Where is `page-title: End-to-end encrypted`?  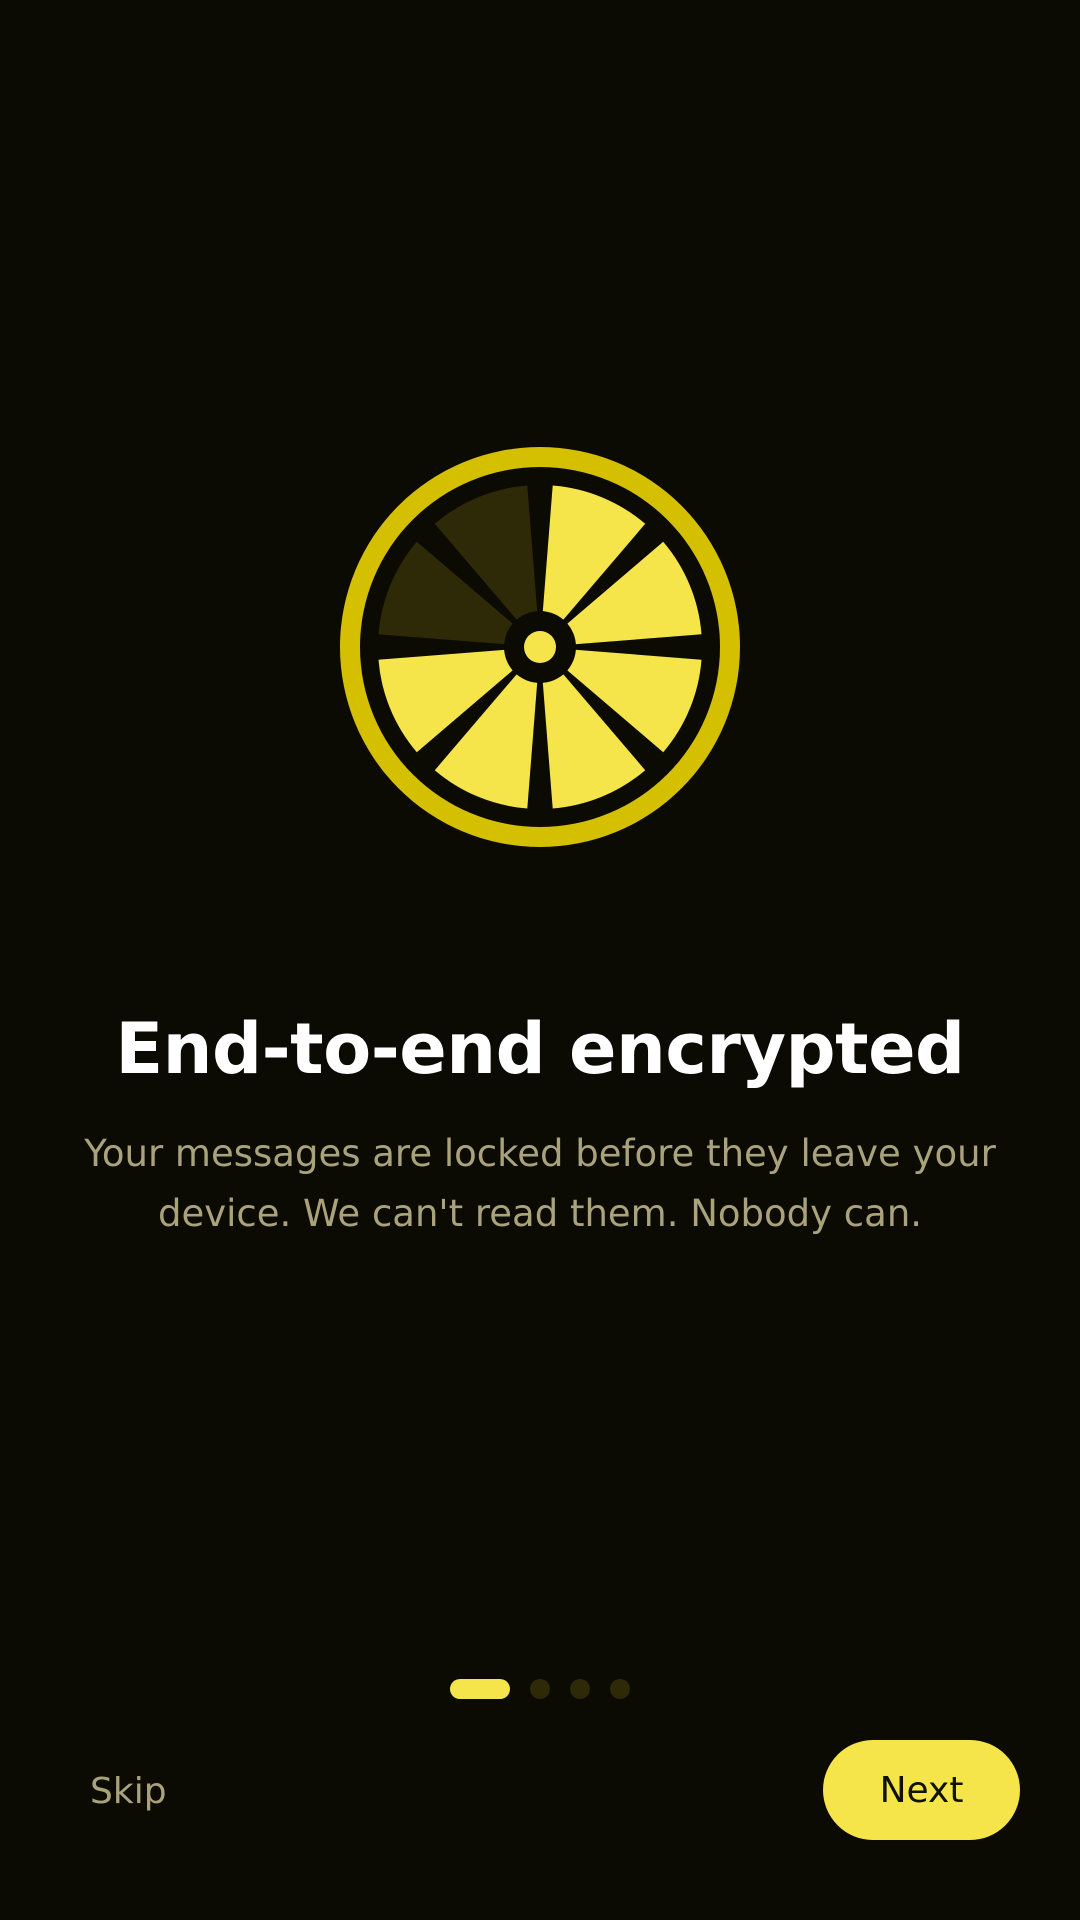 page-title: End-to-end encrypted is located at coordinates (540, 1049).